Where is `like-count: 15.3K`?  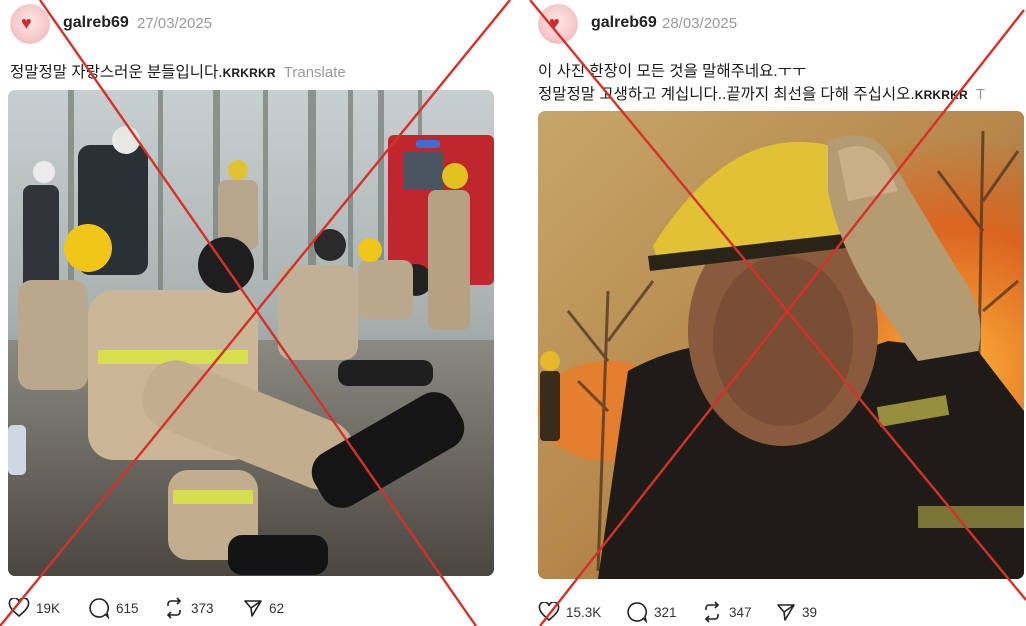
like-count: 15.3K is located at coordinates (584, 612).